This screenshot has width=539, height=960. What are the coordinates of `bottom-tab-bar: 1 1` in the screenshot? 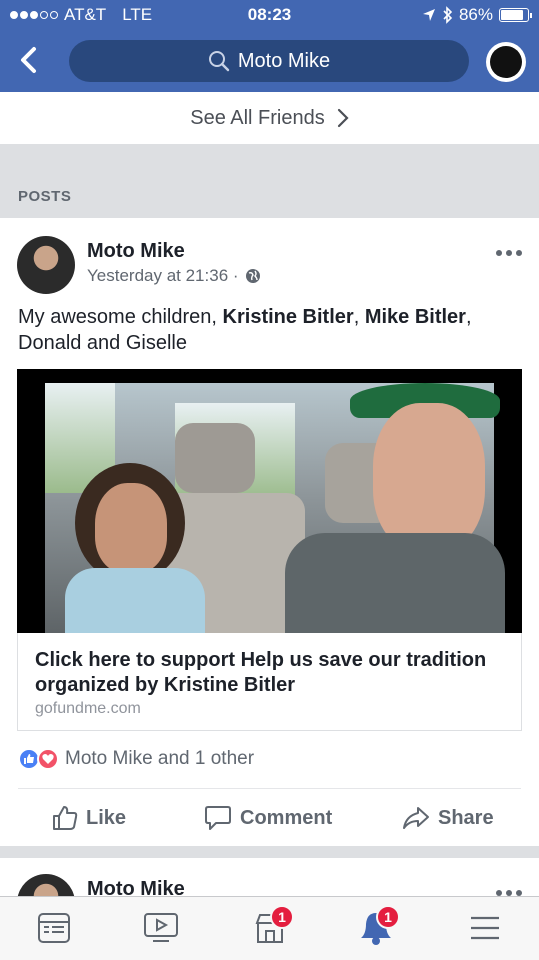 It's located at (269, 928).